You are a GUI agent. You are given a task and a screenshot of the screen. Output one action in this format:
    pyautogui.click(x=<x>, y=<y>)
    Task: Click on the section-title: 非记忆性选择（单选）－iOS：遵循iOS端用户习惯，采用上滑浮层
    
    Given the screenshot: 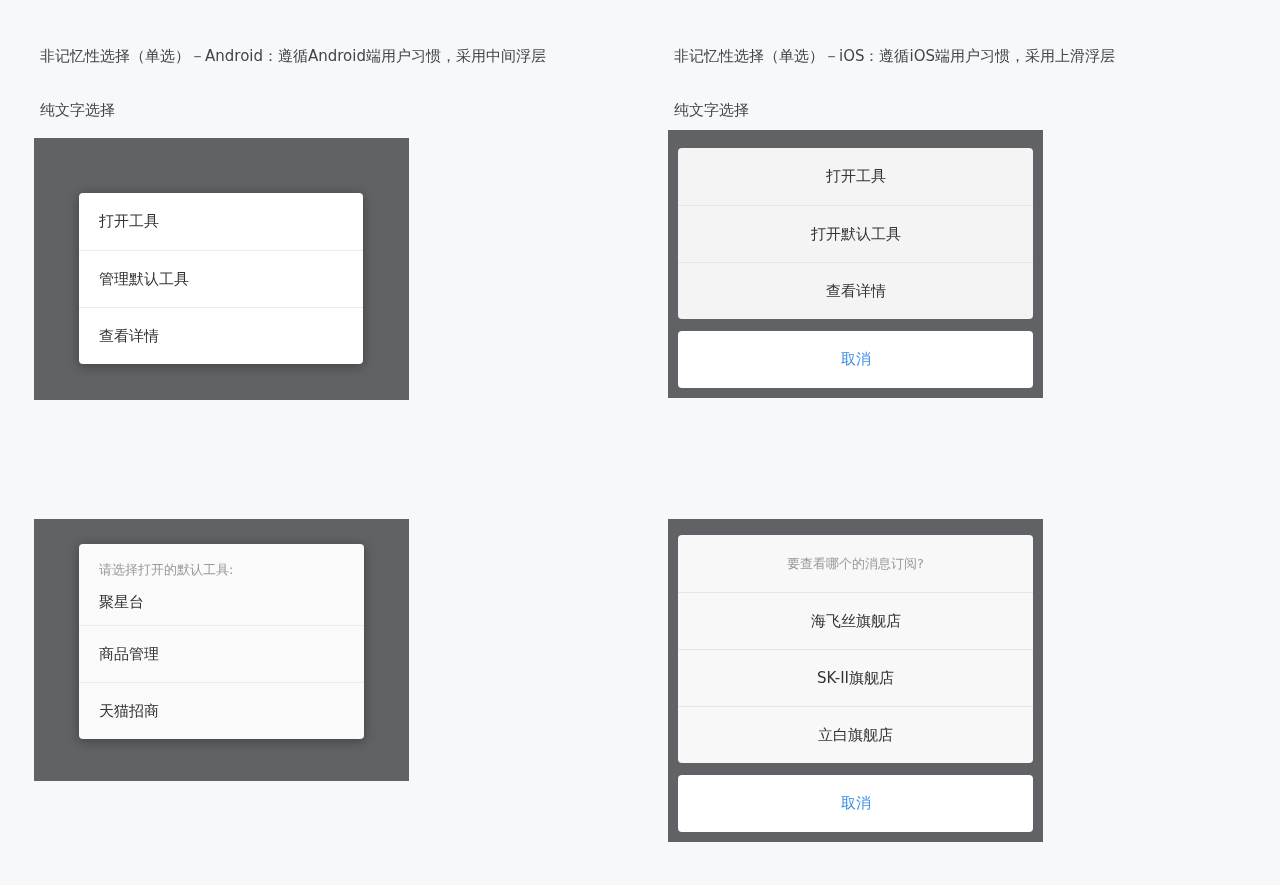 What is the action you would take?
    pyautogui.click(x=895, y=56)
    